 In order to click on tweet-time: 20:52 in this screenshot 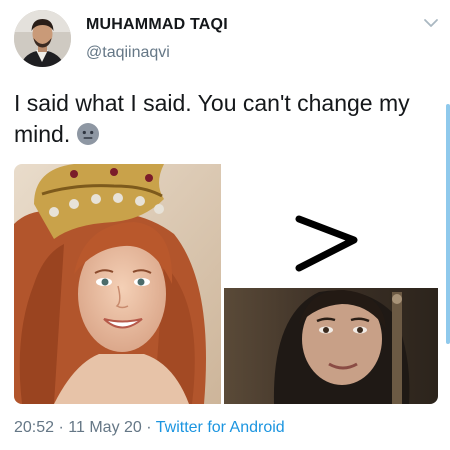, I will do `click(34, 427)`.